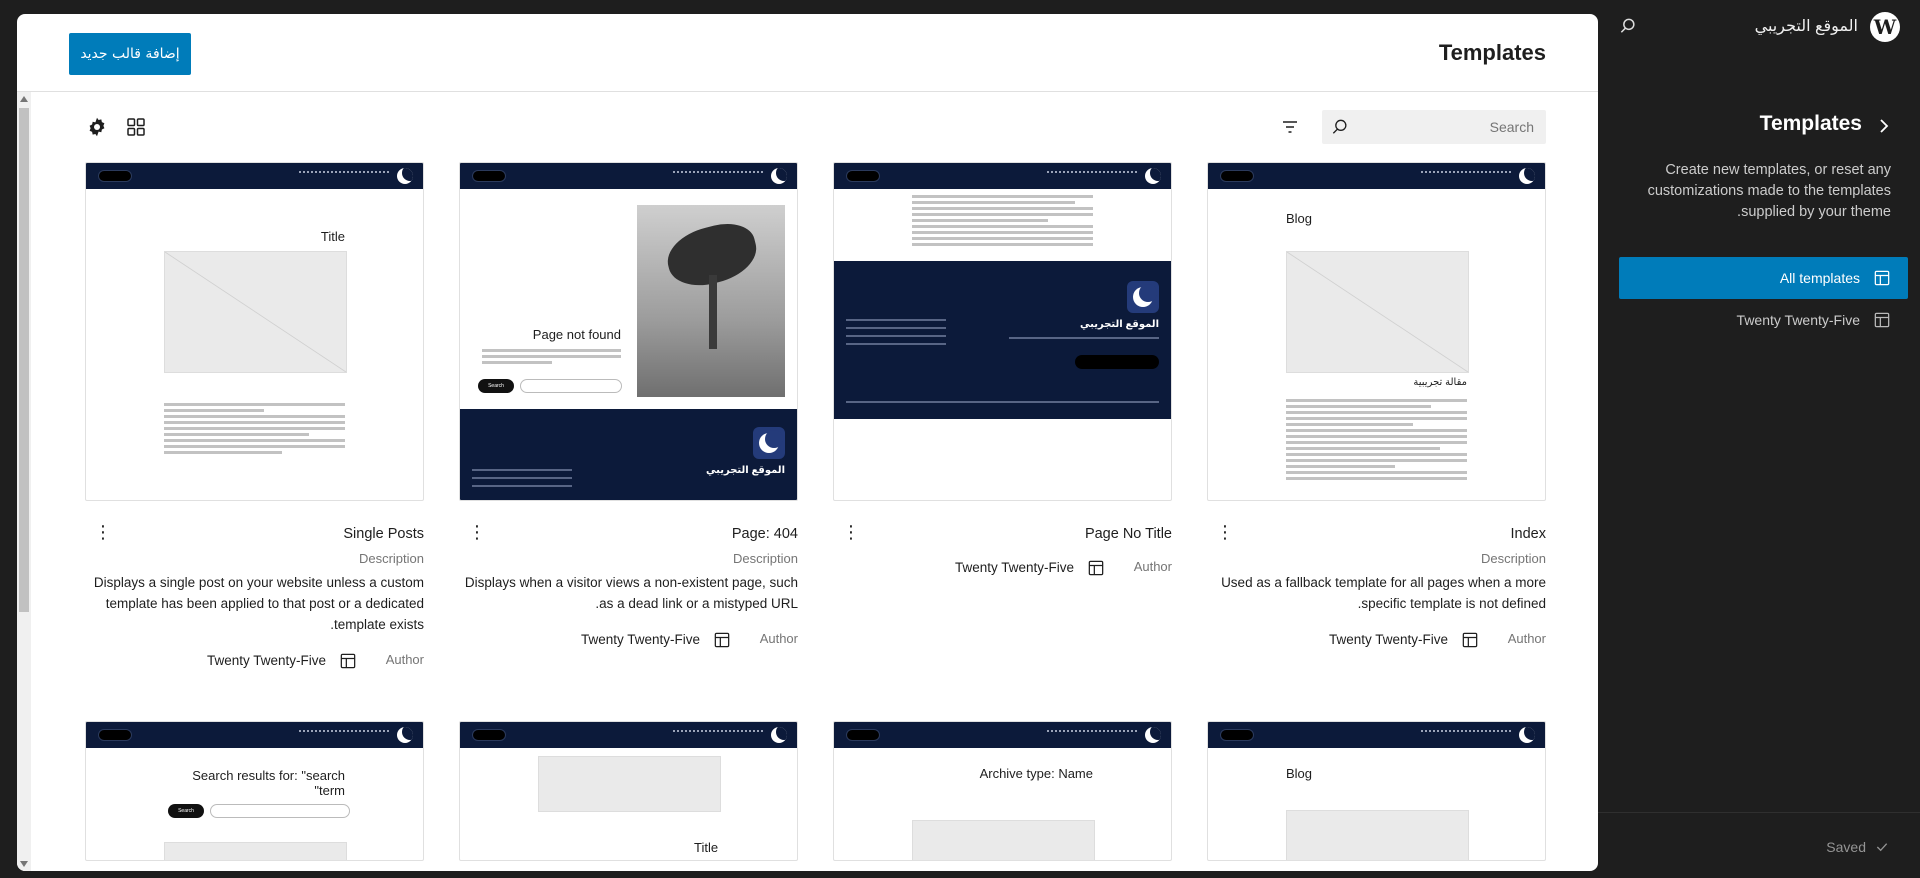 The image size is (1920, 878). What do you see at coordinates (1763, 278) in the screenshot?
I see `sidebar-item-all-templates: All templates` at bounding box center [1763, 278].